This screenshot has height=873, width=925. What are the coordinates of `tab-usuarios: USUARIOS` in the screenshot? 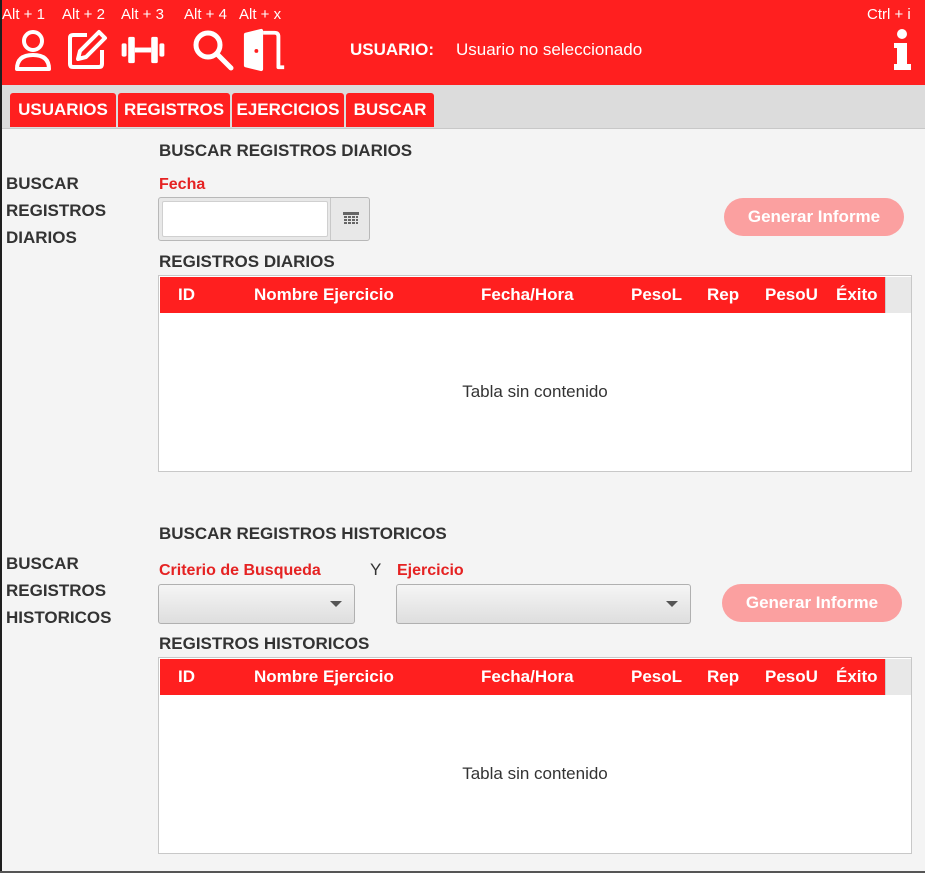 It's located at (63, 110).